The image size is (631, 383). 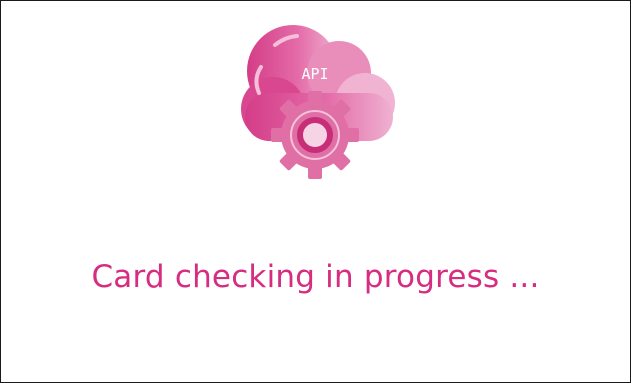 I want to click on api-cloud-illustration: API, so click(x=315, y=104).